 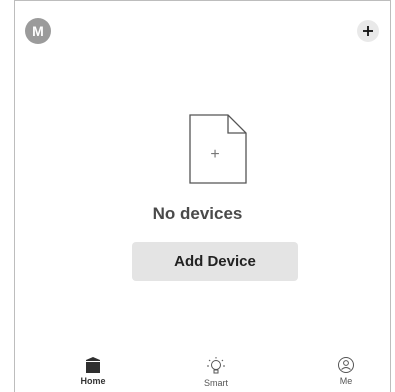 I want to click on tab-me: Me, so click(x=346, y=371).